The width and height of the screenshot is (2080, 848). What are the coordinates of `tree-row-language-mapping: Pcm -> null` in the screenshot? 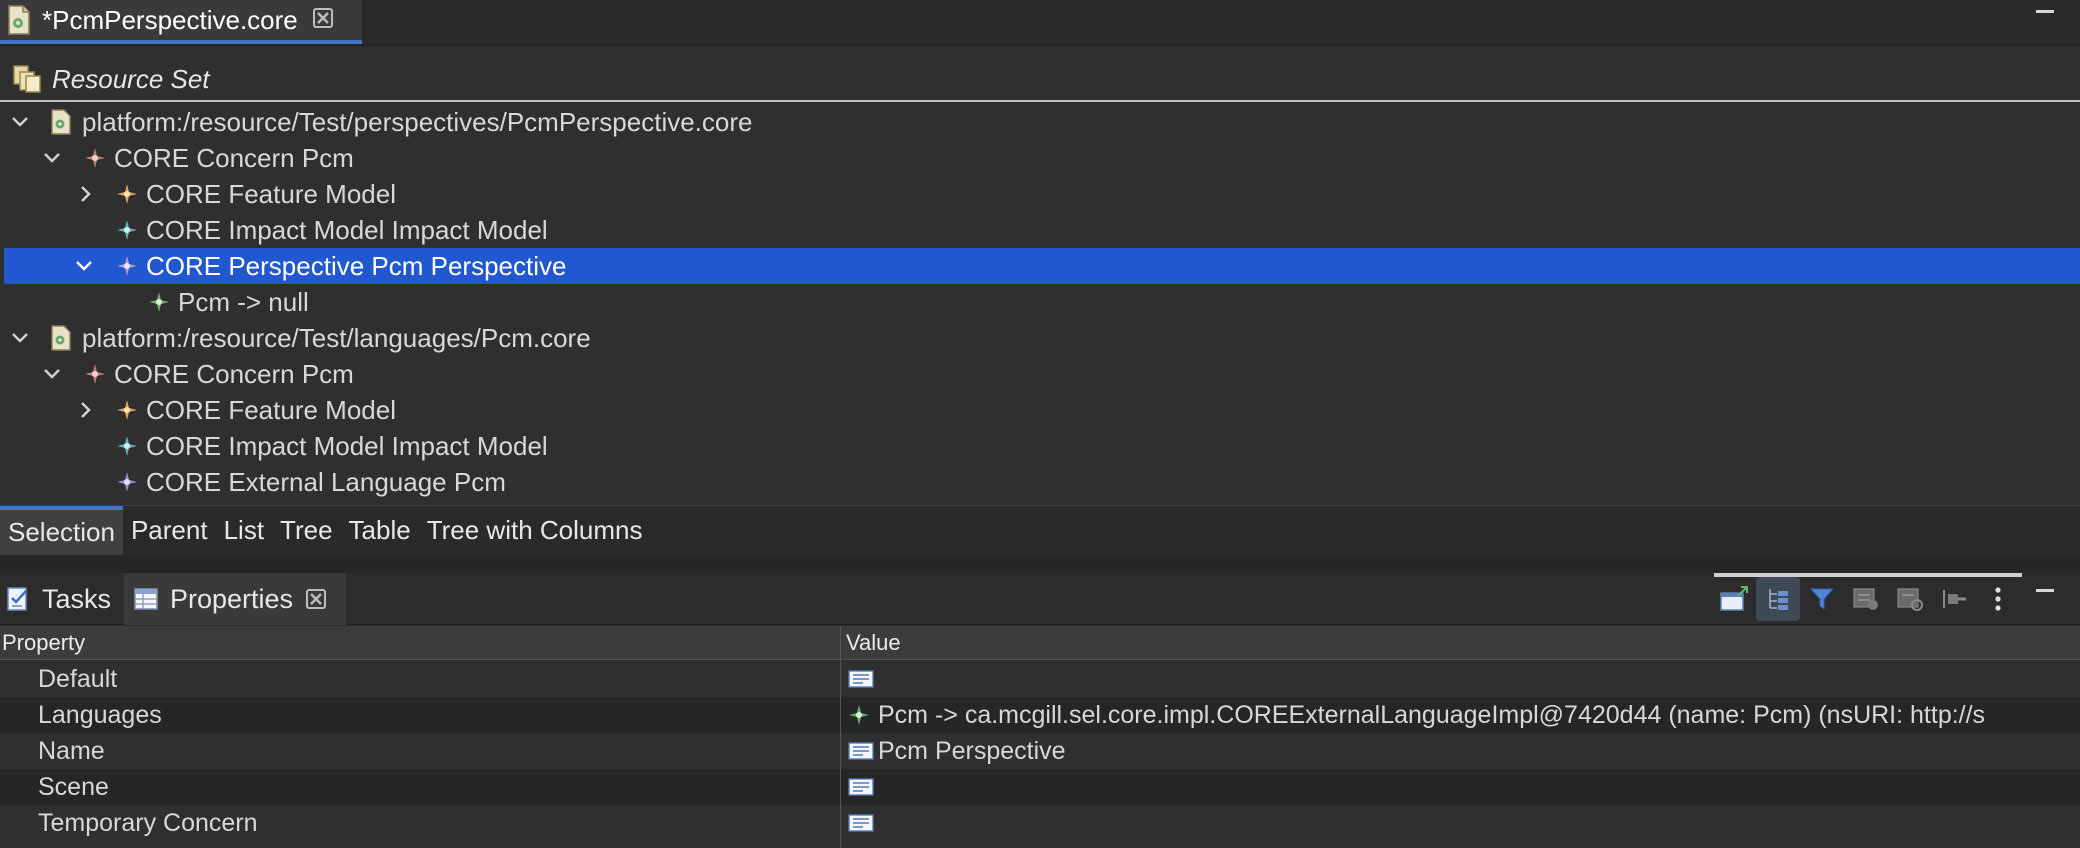 It's located at (1042, 302).